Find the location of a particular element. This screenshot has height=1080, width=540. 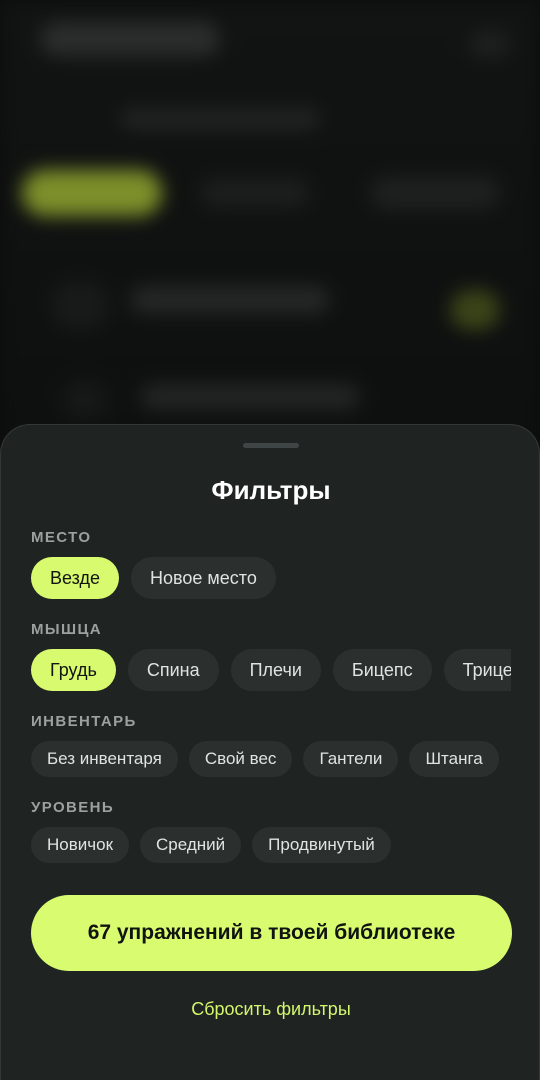

section-label-level: УРОВЕНЬ is located at coordinates (73, 807).